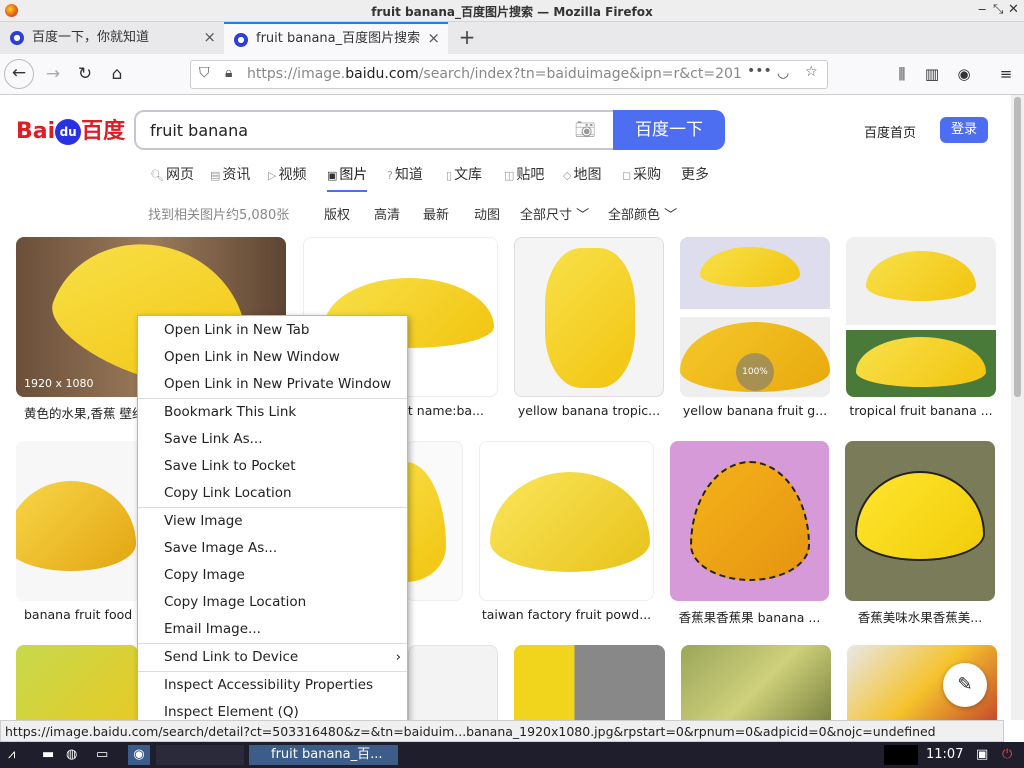 This screenshot has height=768, width=1024. Describe the element at coordinates (228, 73) in the screenshot. I see `lock-icon: 🔒︎` at that location.